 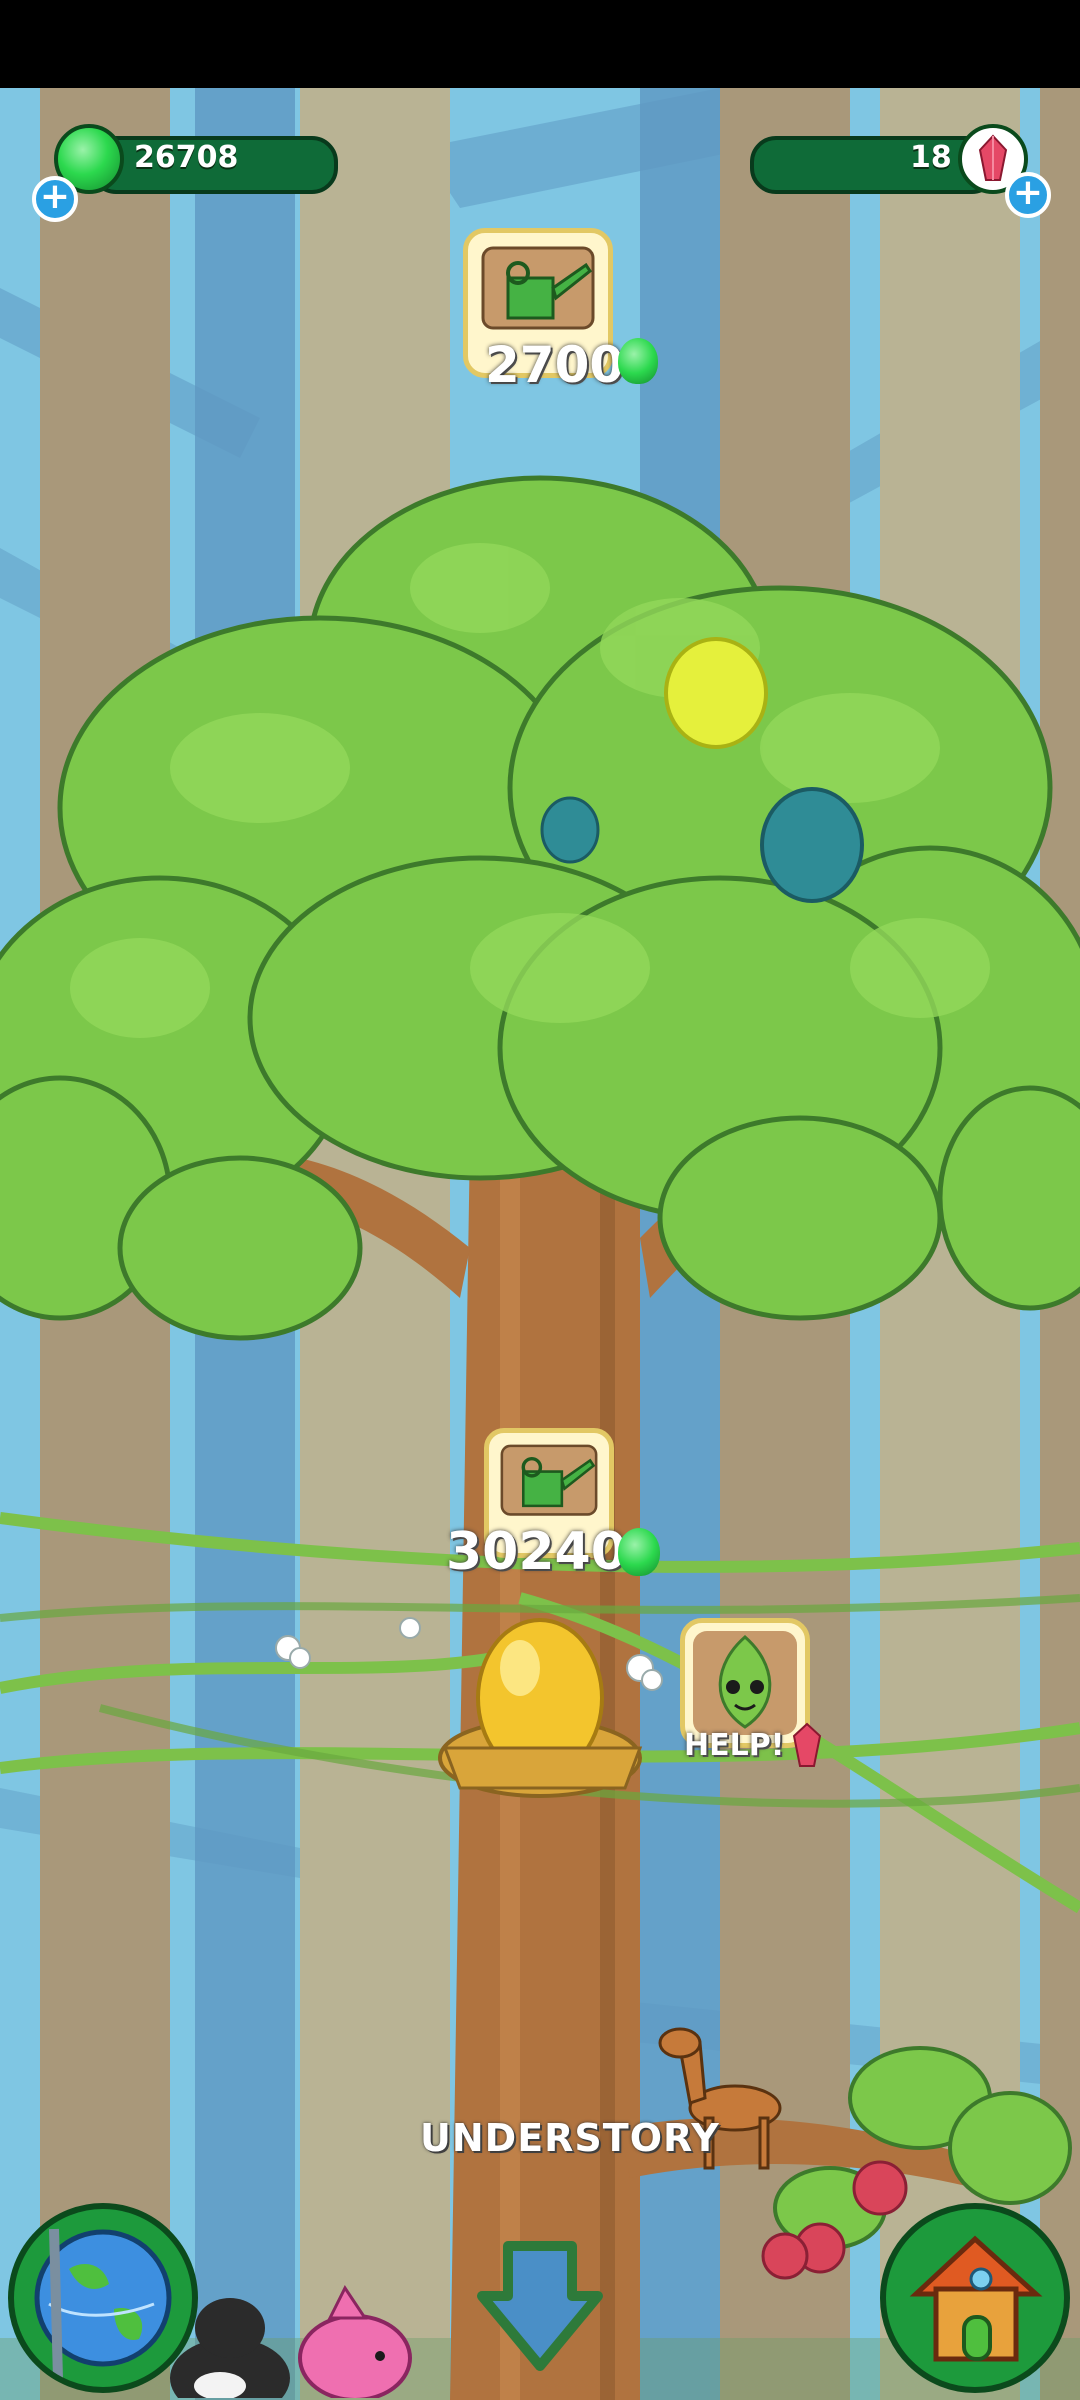 I want to click on down-arrow-icon, so click(x=540, y=2306).